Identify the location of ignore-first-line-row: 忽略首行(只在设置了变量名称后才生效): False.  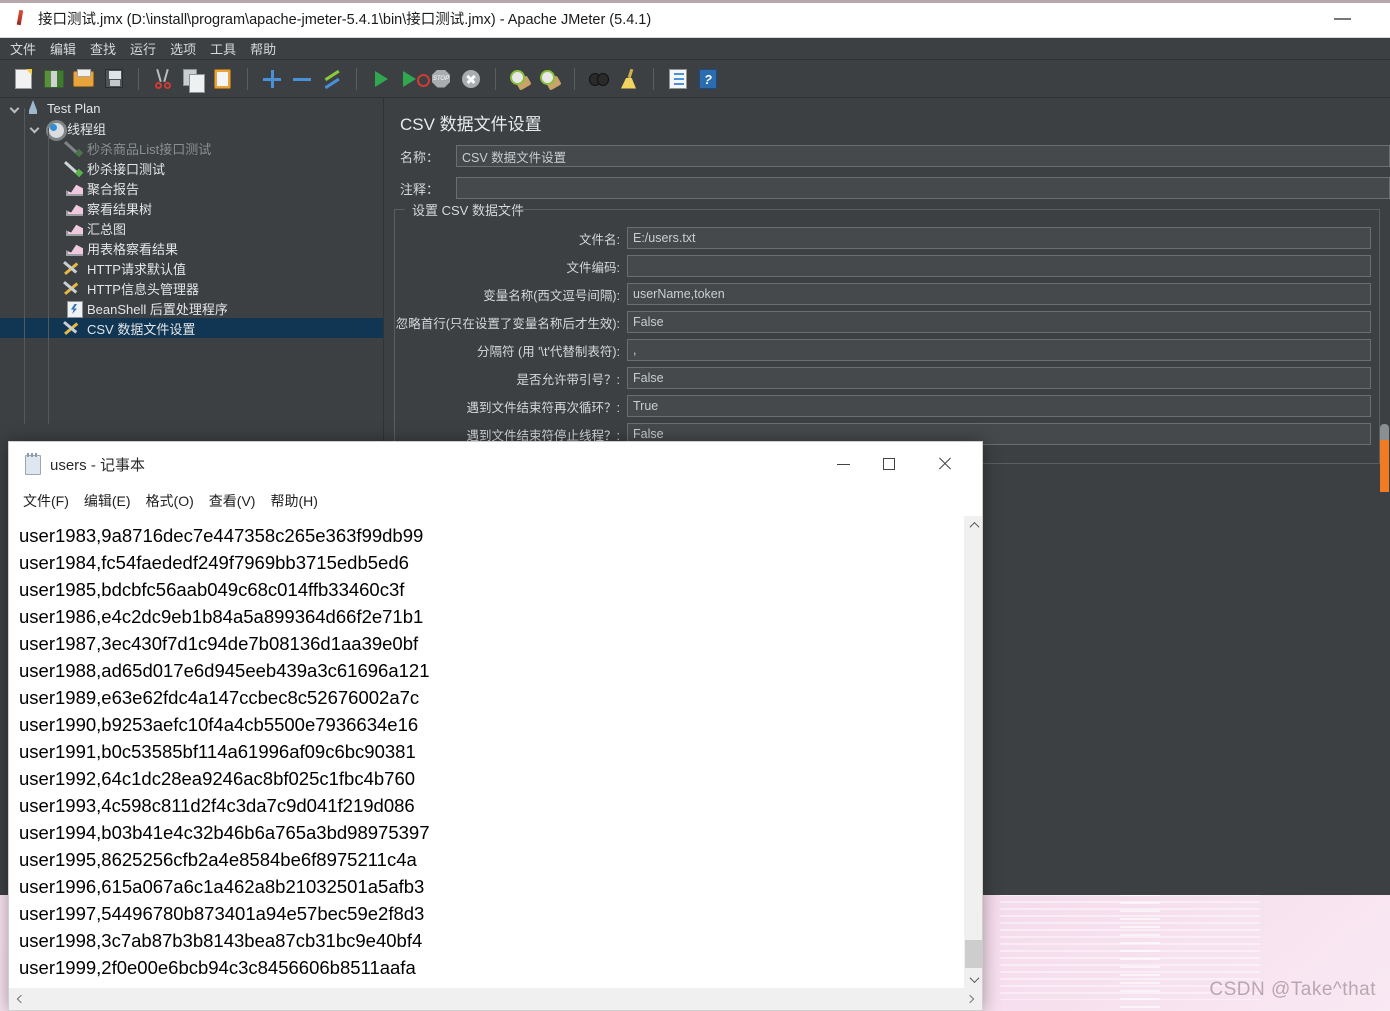
(887, 322).